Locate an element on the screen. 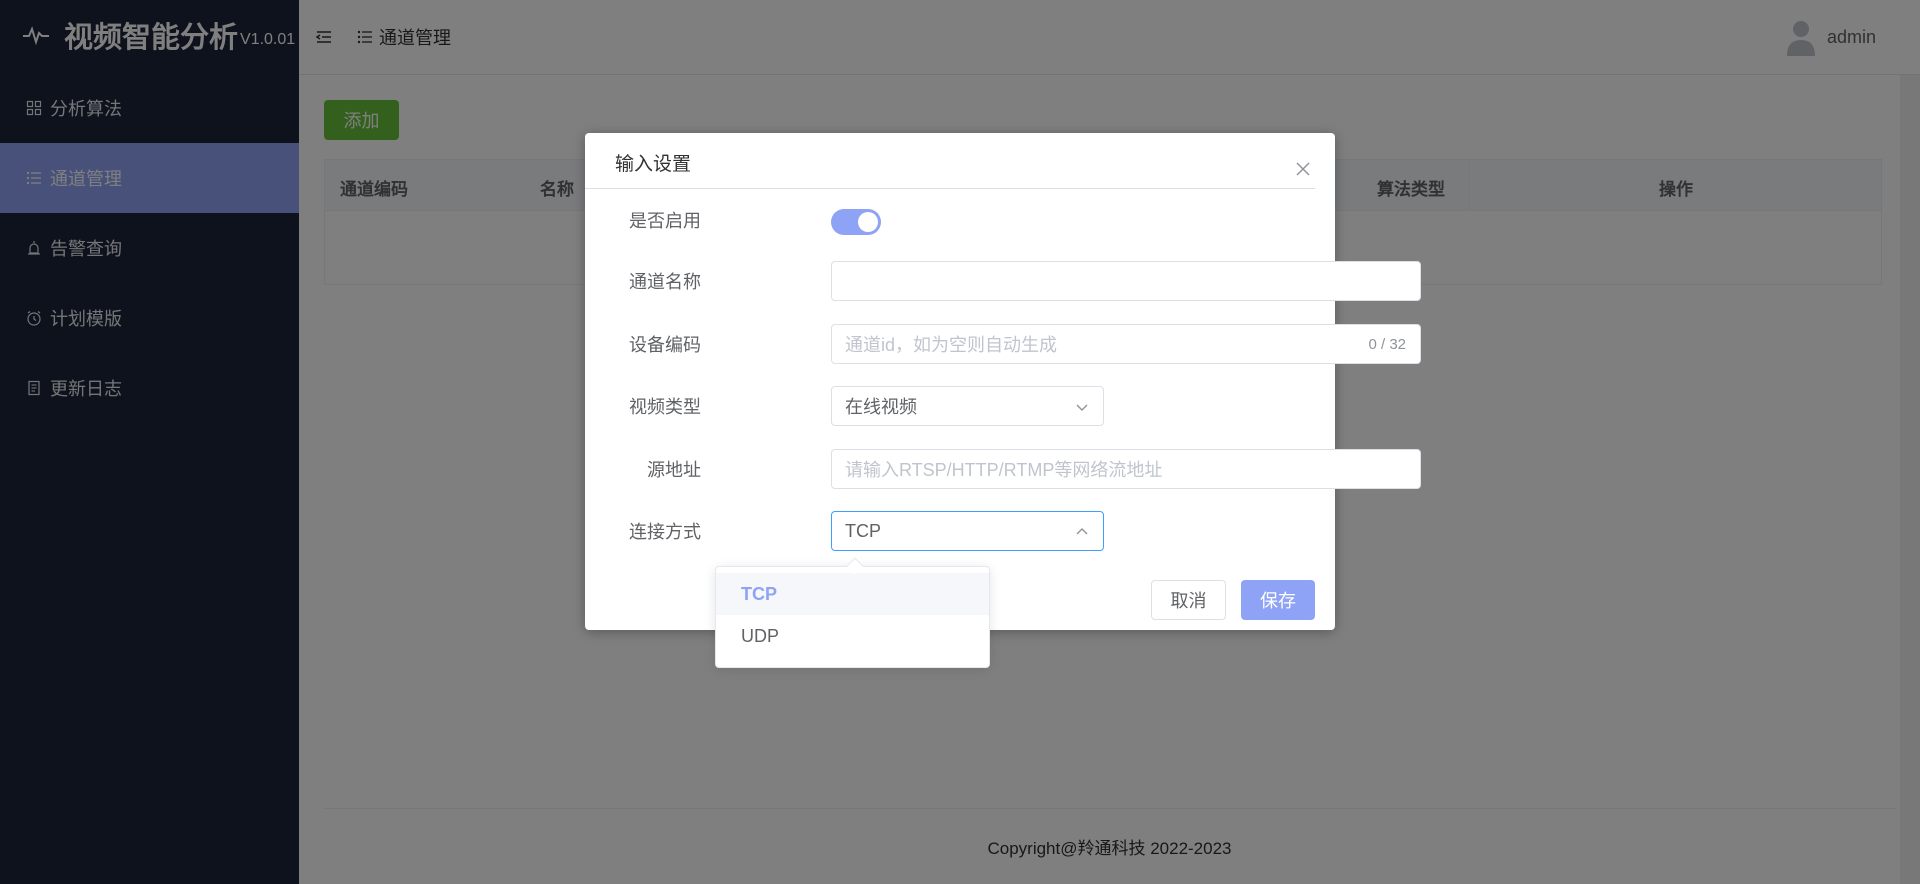  cancel-button: 取消 is located at coordinates (1188, 600).